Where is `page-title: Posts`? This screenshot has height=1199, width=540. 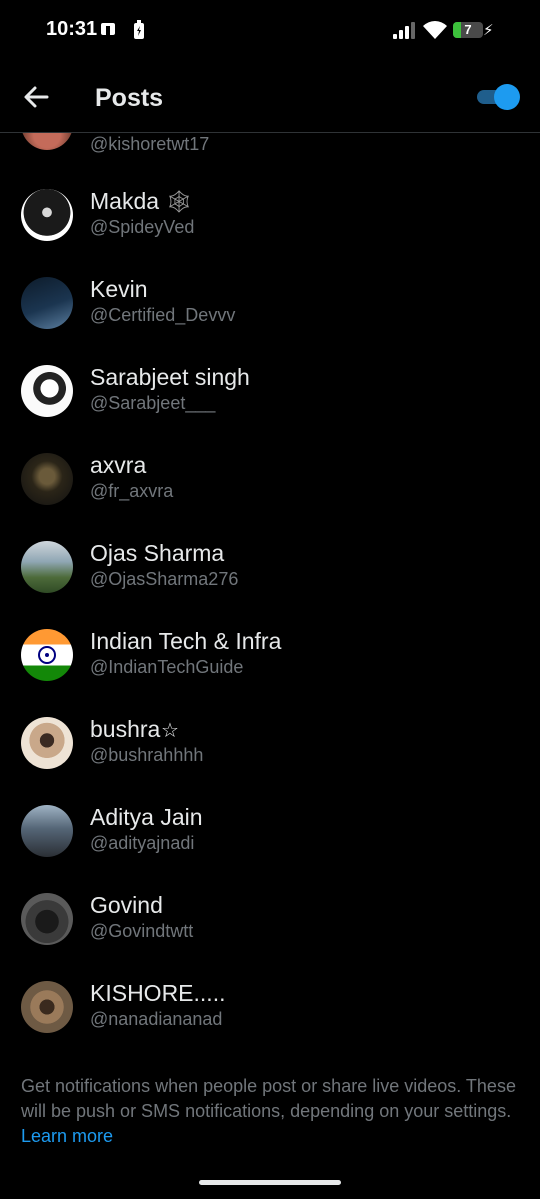 page-title: Posts is located at coordinates (129, 98).